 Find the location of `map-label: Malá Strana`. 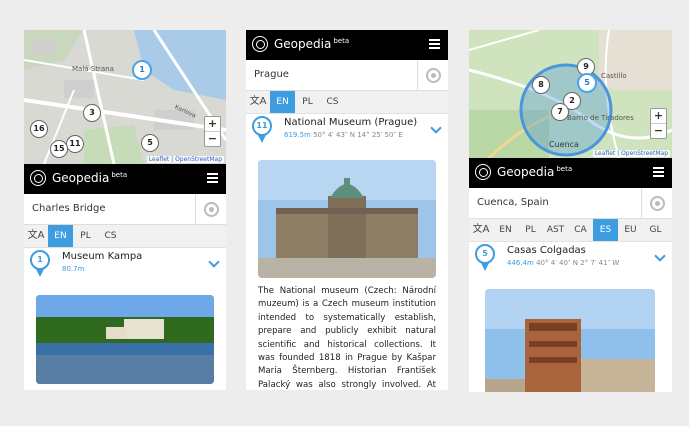

map-label: Malá Strana is located at coordinates (93, 69).